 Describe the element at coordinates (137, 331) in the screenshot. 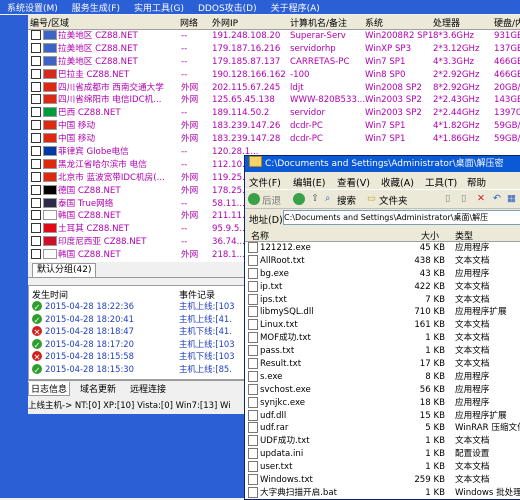

I see `log-entry: ✕ 2015-04-28 18:18:47 主机下线:[41.` at that location.